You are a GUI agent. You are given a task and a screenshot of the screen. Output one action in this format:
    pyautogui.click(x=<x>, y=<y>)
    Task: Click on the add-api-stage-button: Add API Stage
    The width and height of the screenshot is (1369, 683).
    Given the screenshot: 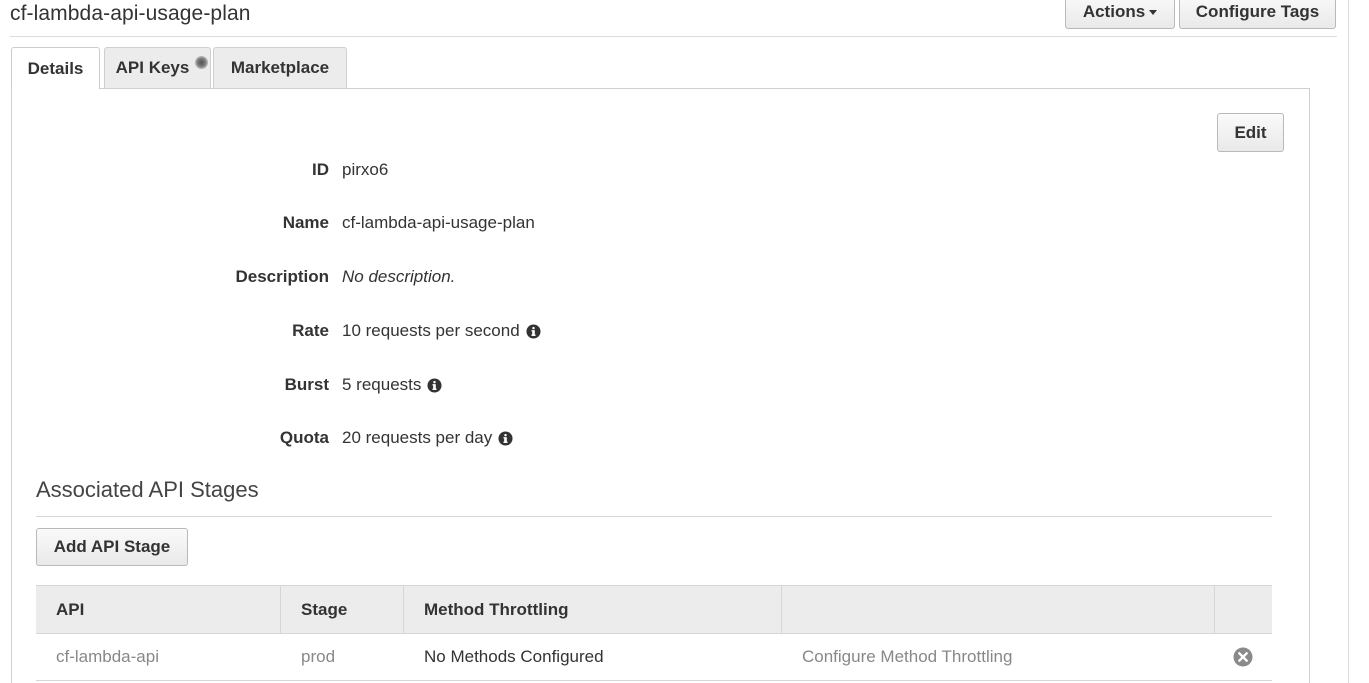 What is the action you would take?
    pyautogui.click(x=112, y=547)
    